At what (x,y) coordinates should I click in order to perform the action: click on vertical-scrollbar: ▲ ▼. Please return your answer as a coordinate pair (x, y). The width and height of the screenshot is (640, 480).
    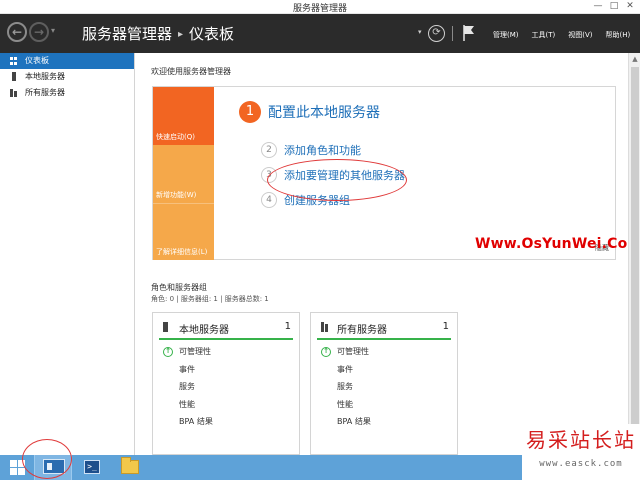
    Looking at the image, I should click on (634, 254).